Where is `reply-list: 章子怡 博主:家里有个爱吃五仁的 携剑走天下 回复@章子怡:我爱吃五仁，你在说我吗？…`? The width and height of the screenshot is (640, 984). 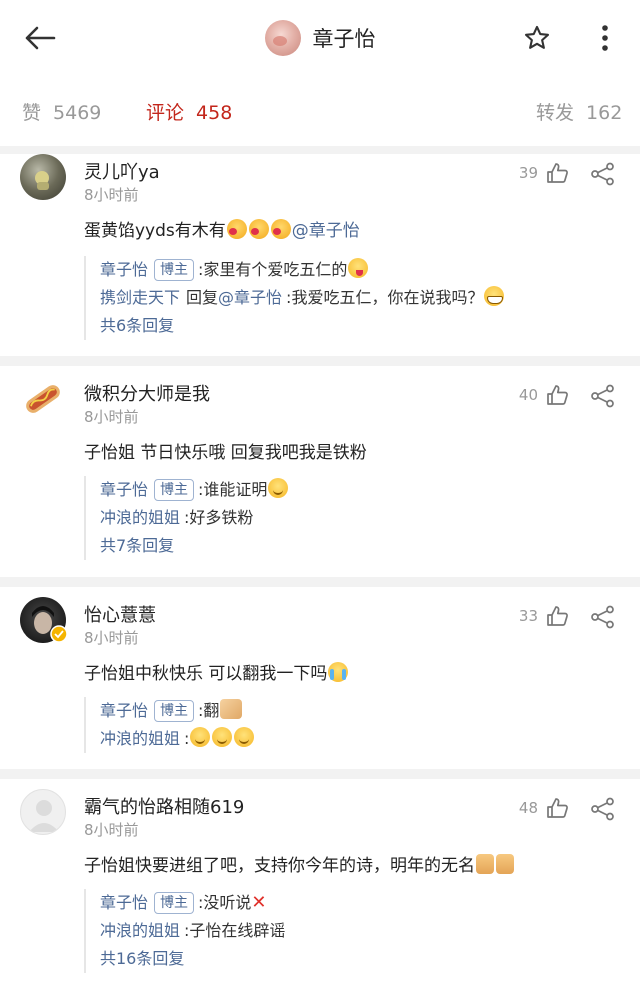
reply-list: 章子怡 博主:家里有个爱吃五仁的 携剑走天下 回复@章子怡:我爱吃五仁，你在说我吗？… is located at coordinates (362, 298).